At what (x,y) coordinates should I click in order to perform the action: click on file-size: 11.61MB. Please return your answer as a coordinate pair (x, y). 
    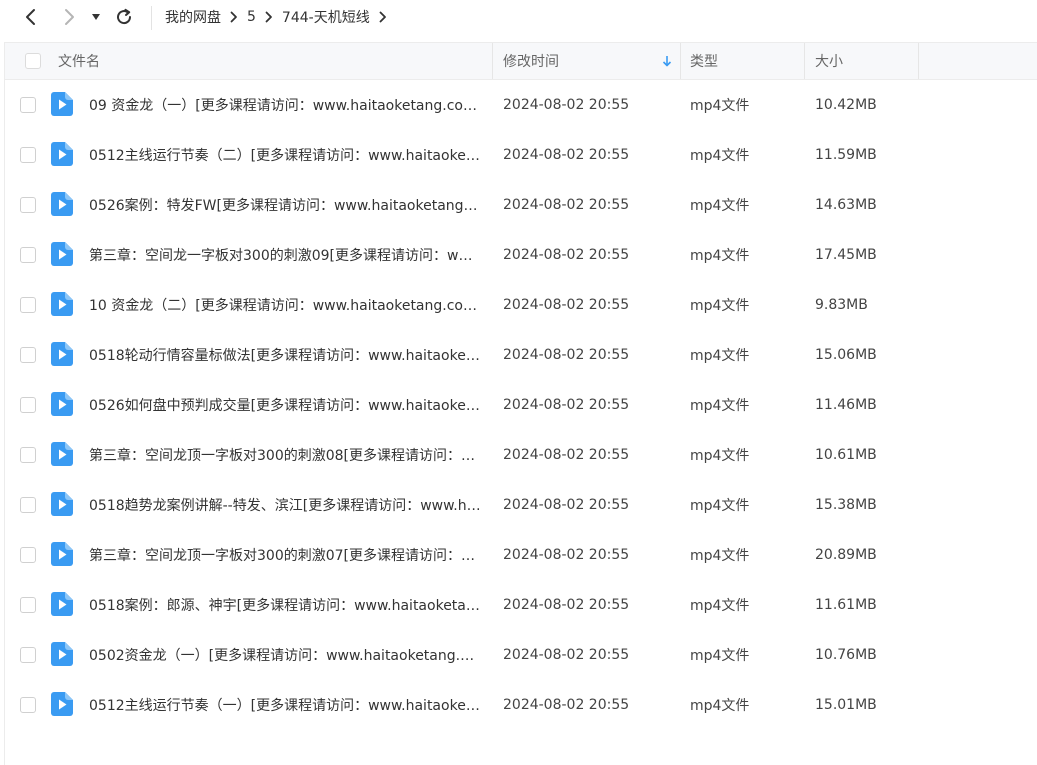
    Looking at the image, I should click on (846, 605).